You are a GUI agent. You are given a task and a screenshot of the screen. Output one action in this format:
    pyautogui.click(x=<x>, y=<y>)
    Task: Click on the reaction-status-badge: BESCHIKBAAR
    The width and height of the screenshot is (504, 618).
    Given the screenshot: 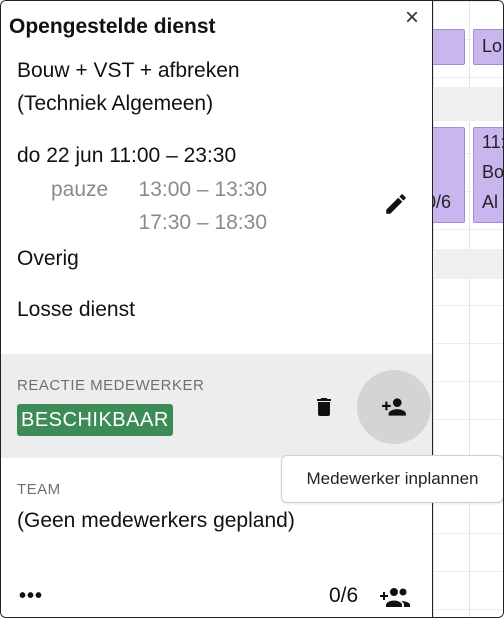 What is the action you would take?
    pyautogui.click(x=95, y=420)
    